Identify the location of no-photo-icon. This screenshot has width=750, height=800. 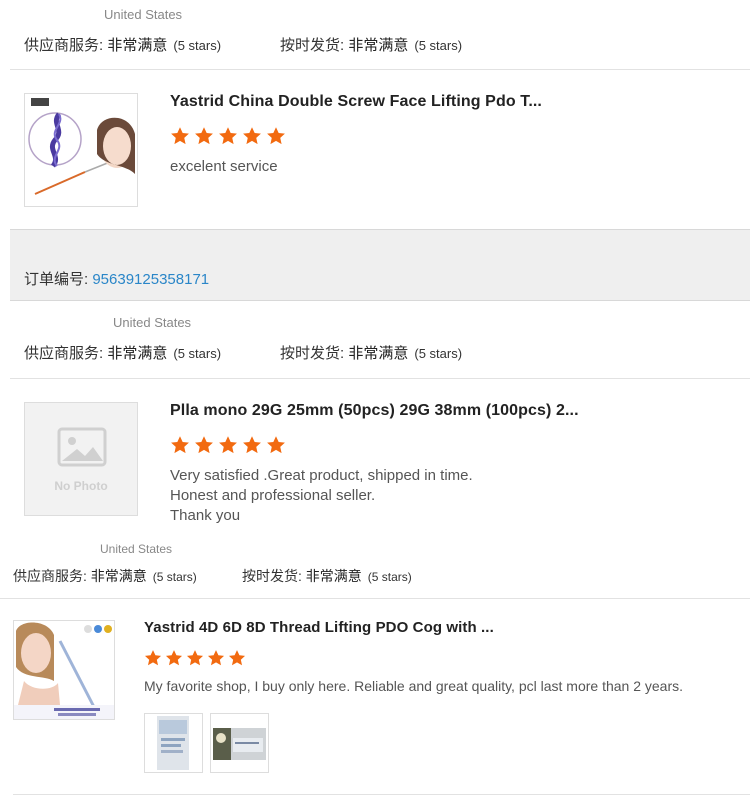
(81, 459).